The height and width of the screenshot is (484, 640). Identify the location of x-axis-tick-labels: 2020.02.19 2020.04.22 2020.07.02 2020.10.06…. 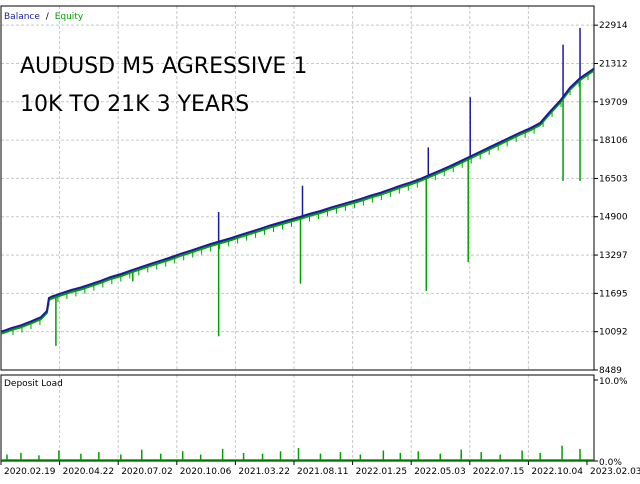
(320, 469).